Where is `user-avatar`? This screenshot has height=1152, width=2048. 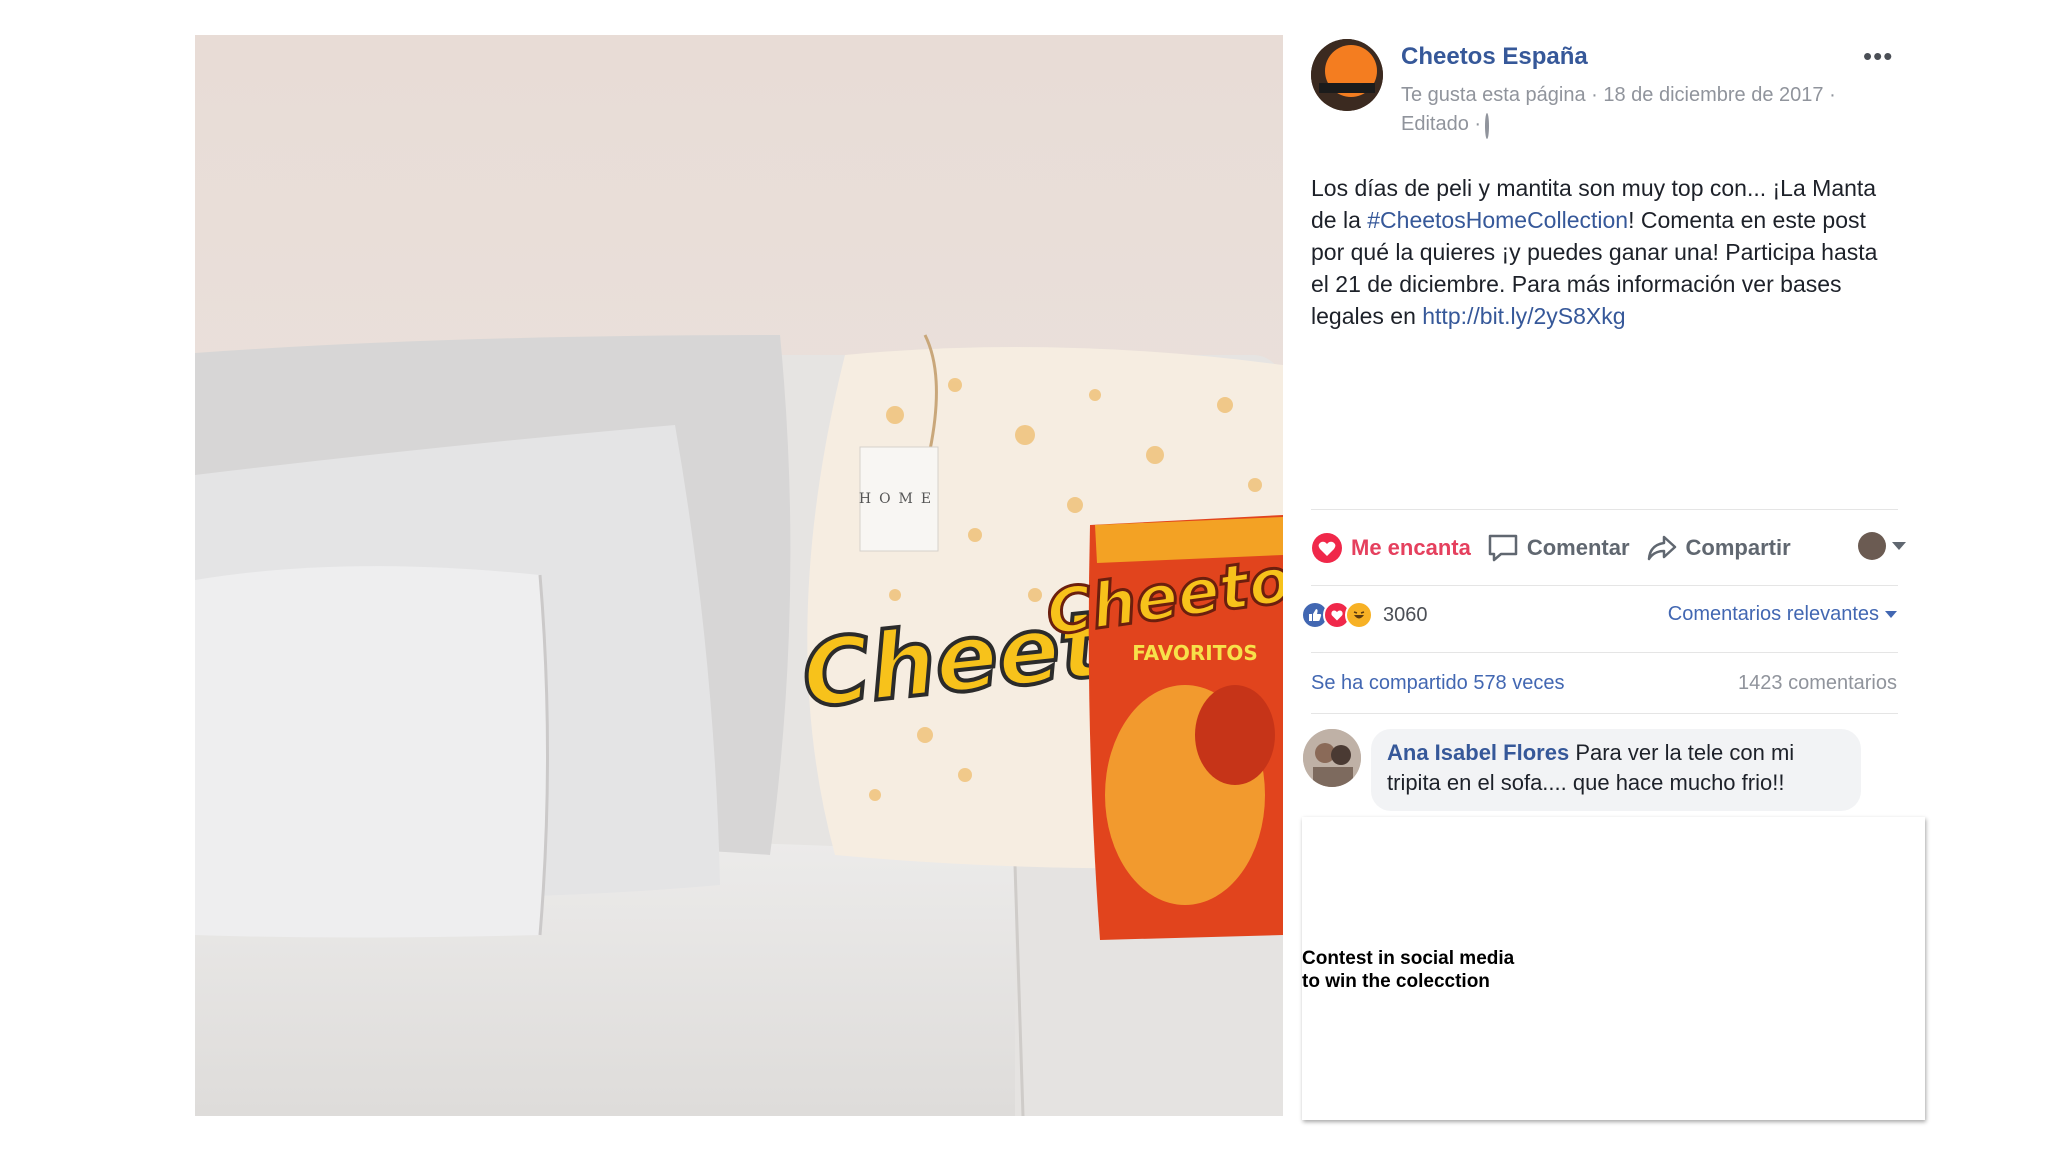 user-avatar is located at coordinates (1872, 546).